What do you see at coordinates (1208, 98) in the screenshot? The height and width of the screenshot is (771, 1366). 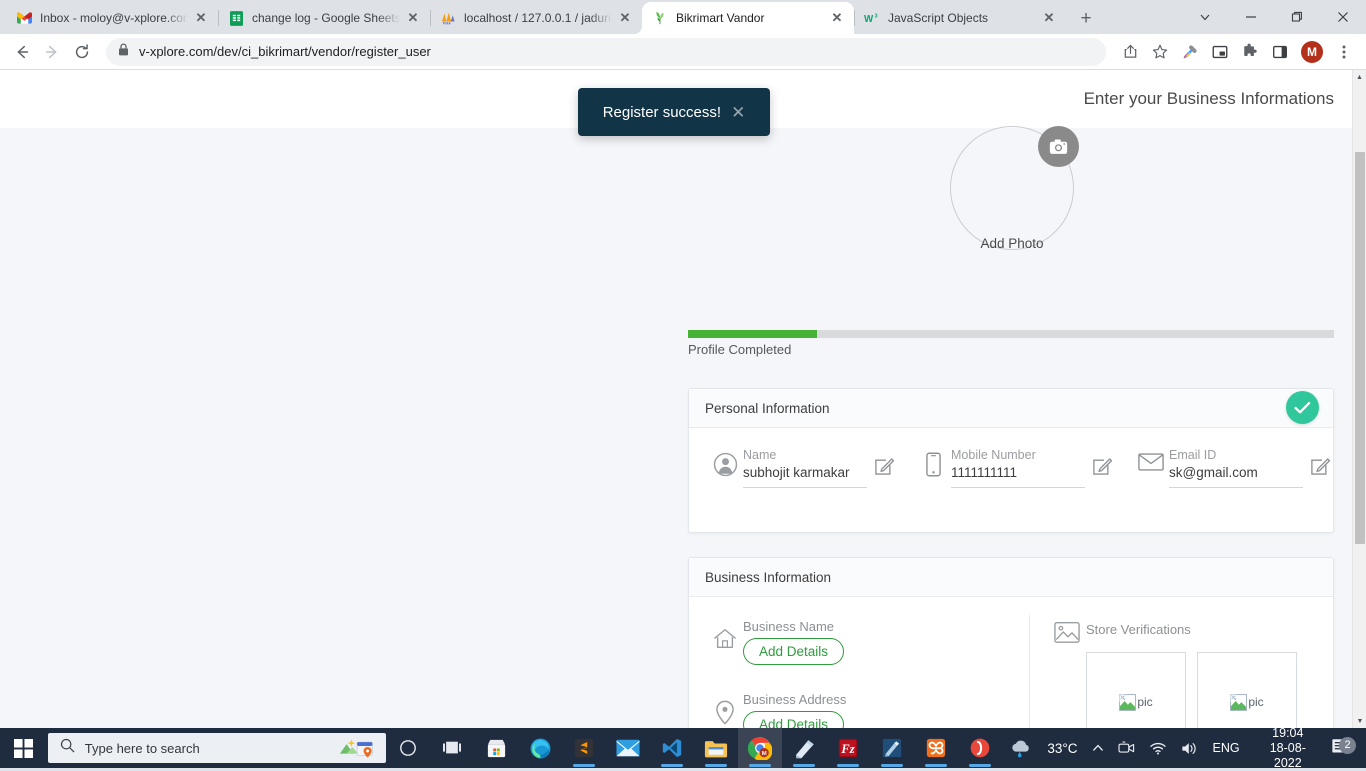 I see `page-title: Enter your Business Informations` at bounding box center [1208, 98].